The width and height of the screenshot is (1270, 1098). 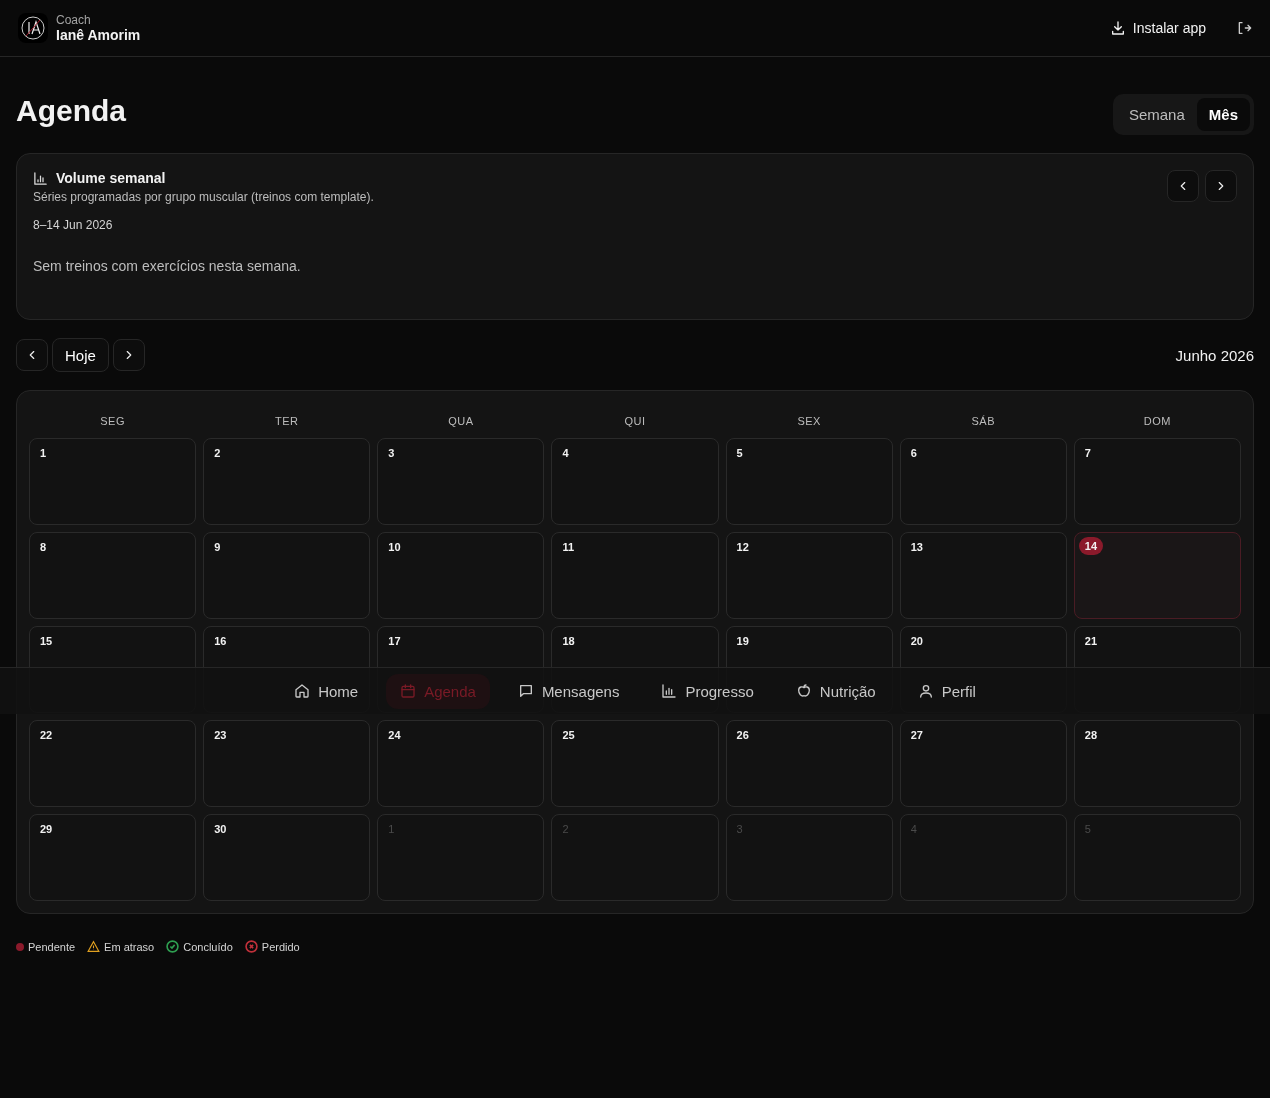 I want to click on day-number: 23, so click(x=220, y=735).